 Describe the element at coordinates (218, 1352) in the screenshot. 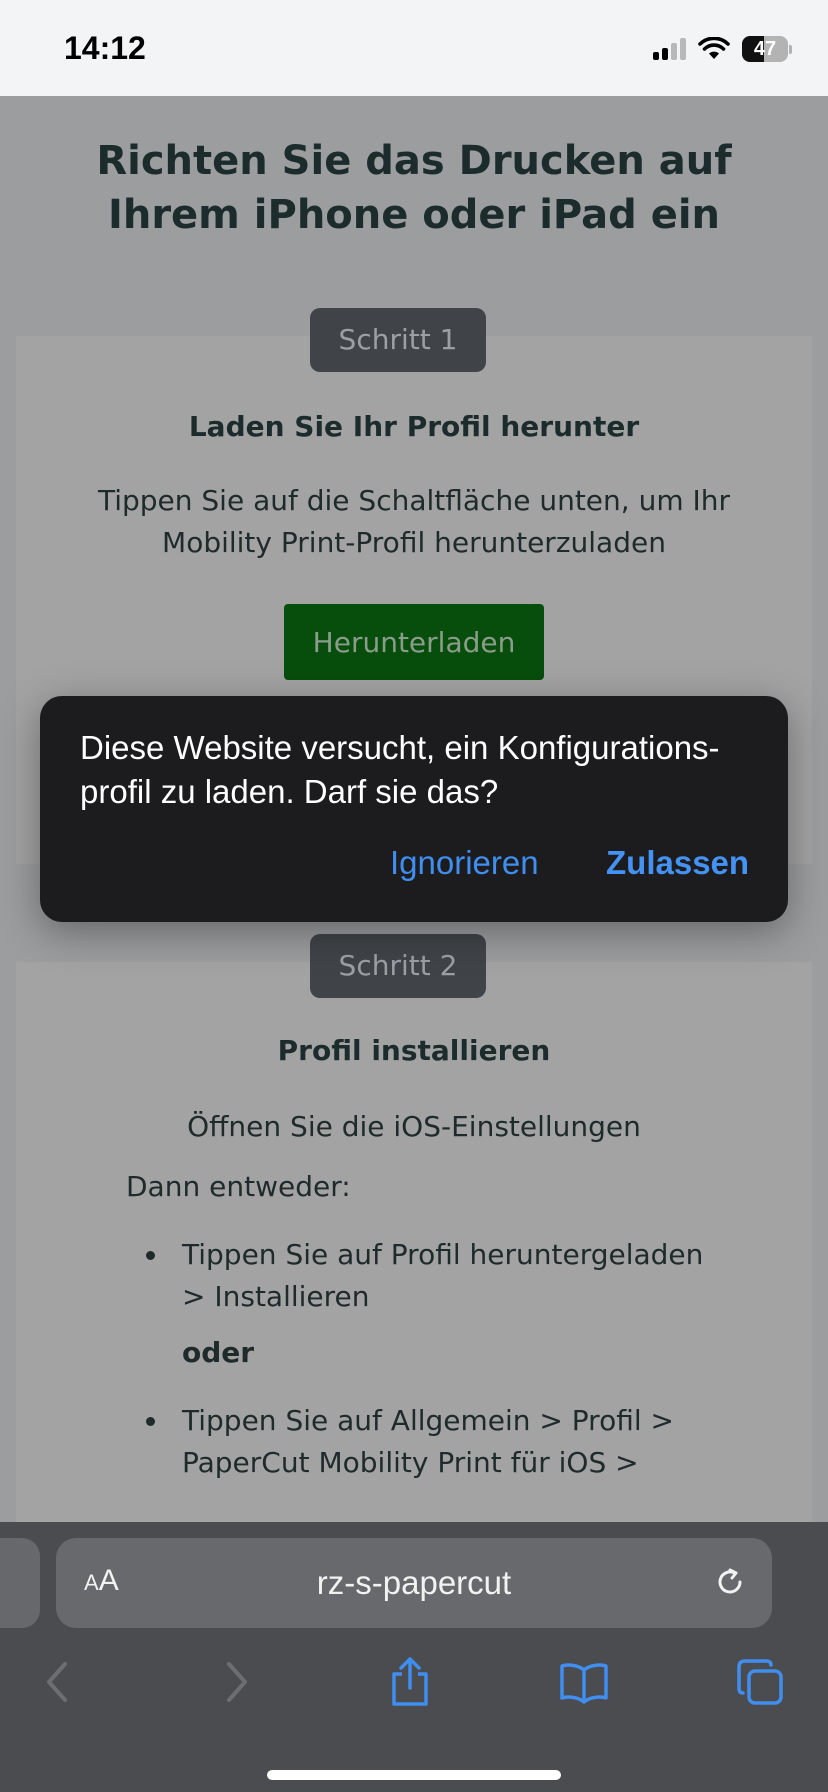

I see `or-label: oder` at that location.